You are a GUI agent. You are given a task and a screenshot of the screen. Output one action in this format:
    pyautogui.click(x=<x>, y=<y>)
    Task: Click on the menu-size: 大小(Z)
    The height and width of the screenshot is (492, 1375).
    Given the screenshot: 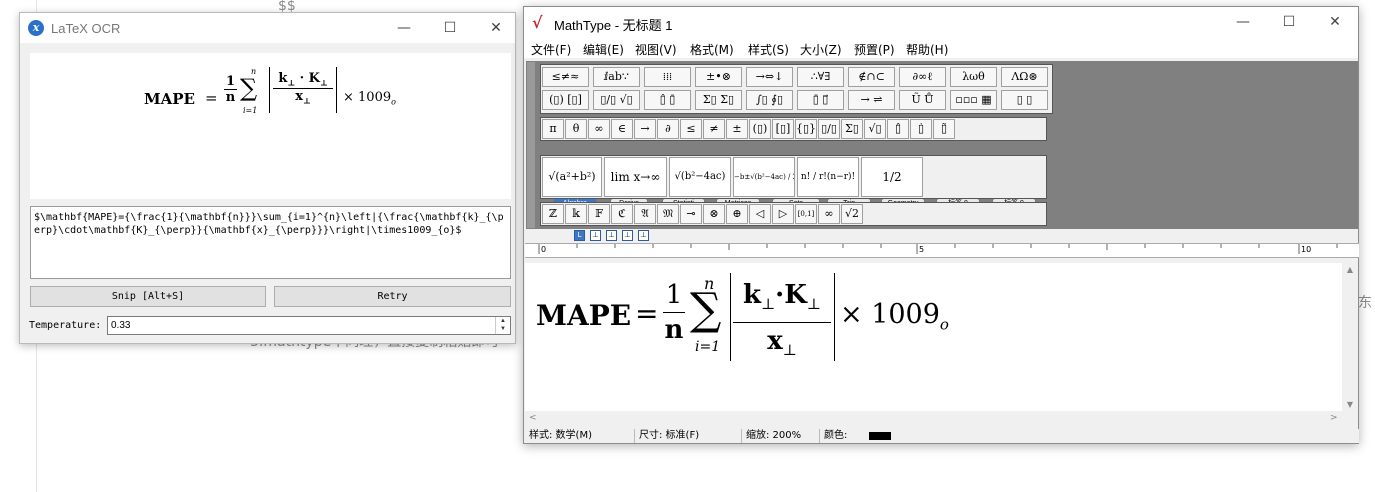 What is the action you would take?
    pyautogui.click(x=821, y=49)
    